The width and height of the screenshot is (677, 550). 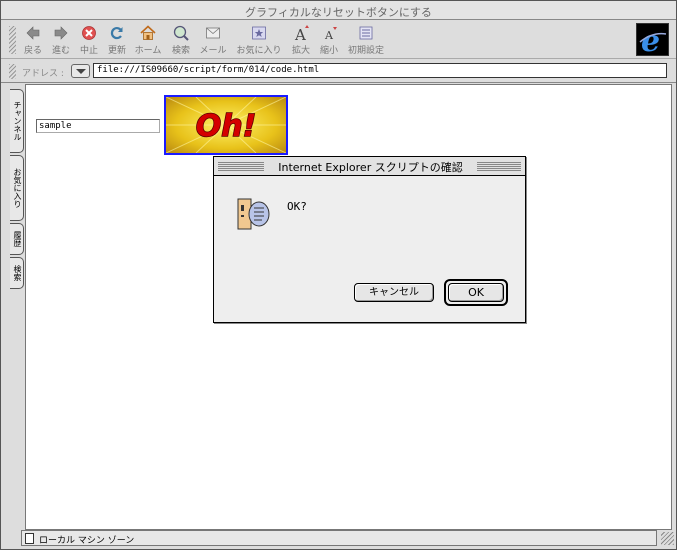 What do you see at coordinates (667, 538) in the screenshot?
I see `window-resize-grip` at bounding box center [667, 538].